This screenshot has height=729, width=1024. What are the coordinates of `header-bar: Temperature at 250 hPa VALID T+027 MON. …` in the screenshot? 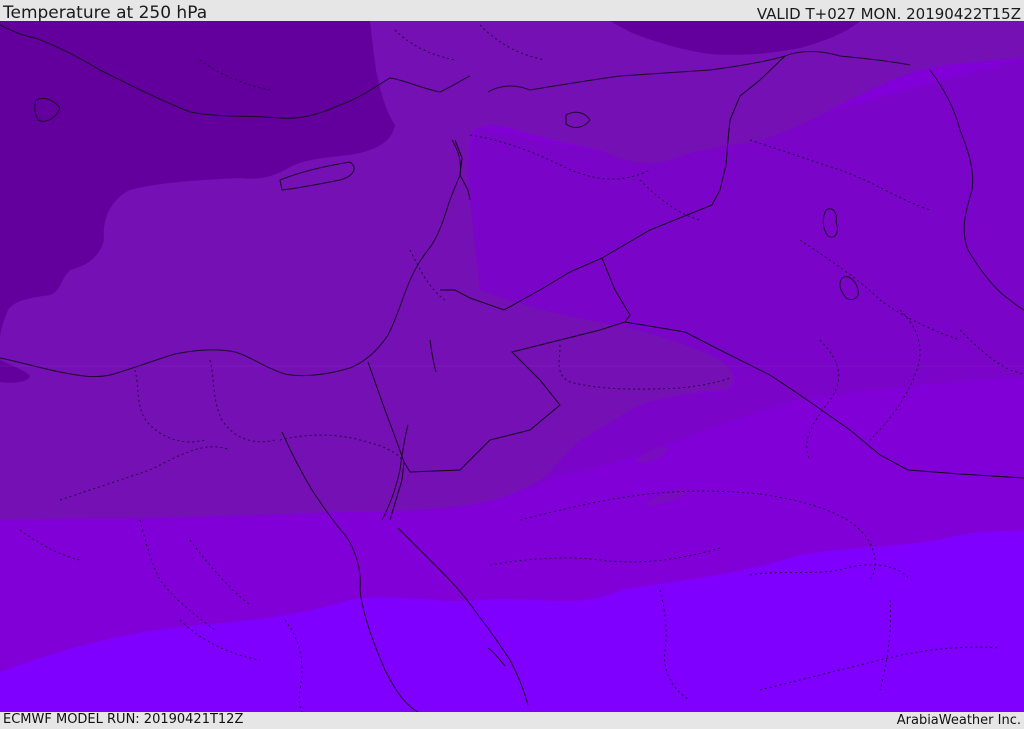 It's located at (512, 11).